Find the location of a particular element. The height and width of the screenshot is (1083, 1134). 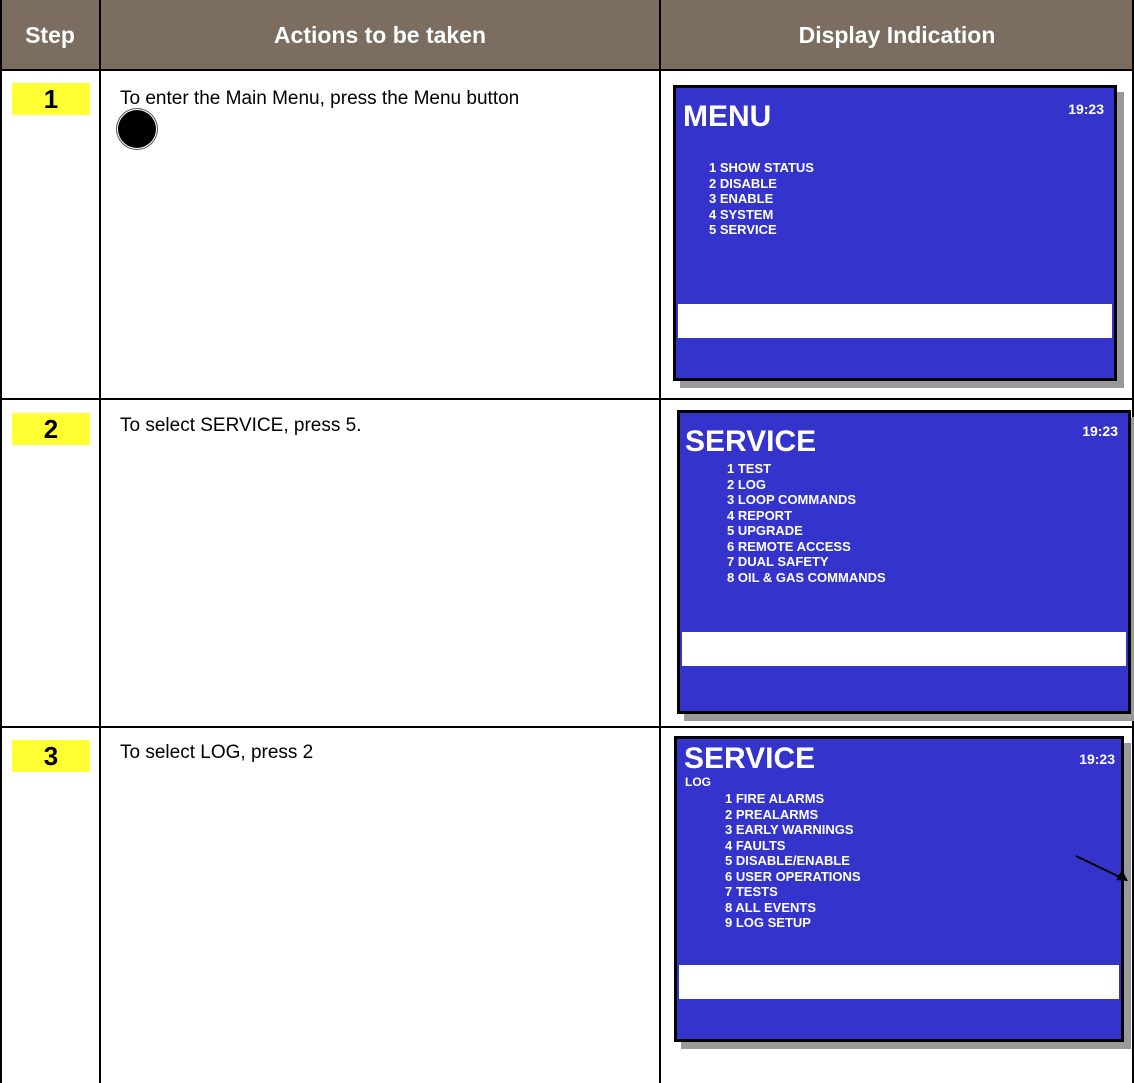

menu-item: 1 TEST is located at coordinates (749, 468).